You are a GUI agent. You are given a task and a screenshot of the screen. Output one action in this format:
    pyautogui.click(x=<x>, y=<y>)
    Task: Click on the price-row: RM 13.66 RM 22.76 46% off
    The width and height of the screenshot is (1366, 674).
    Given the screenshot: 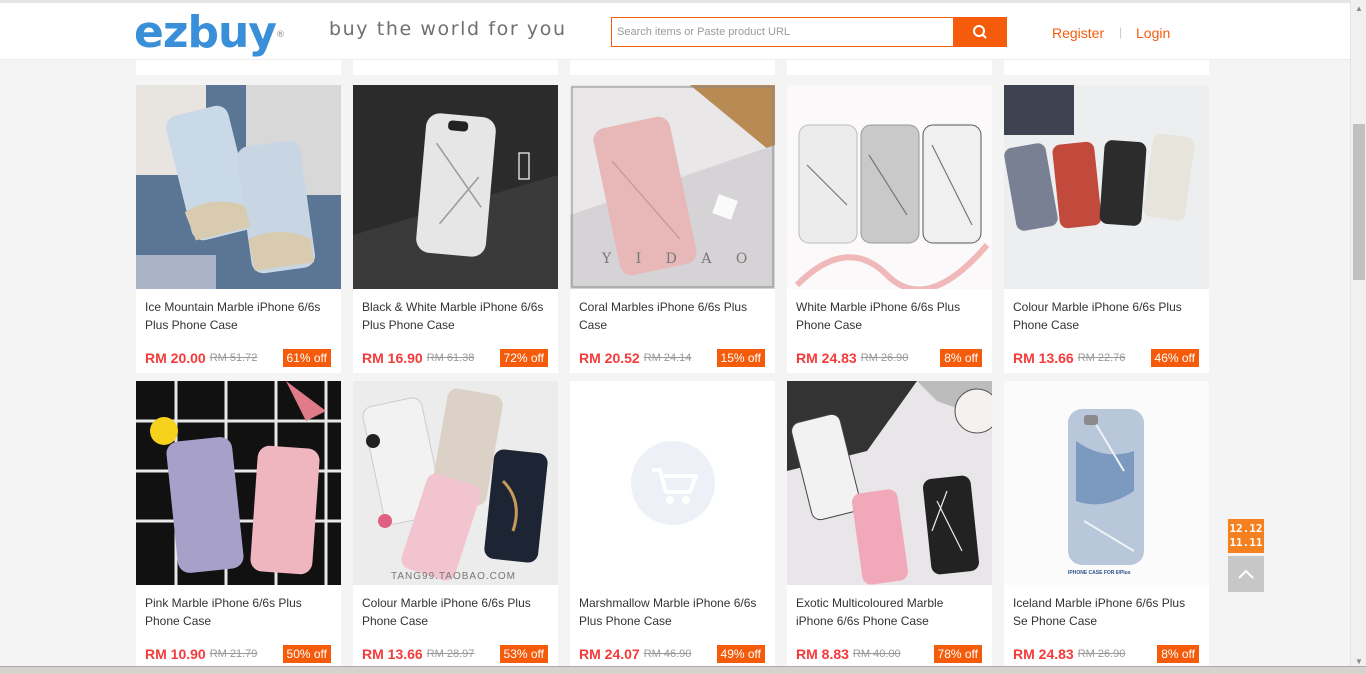 What is the action you would take?
    pyautogui.click(x=1106, y=358)
    